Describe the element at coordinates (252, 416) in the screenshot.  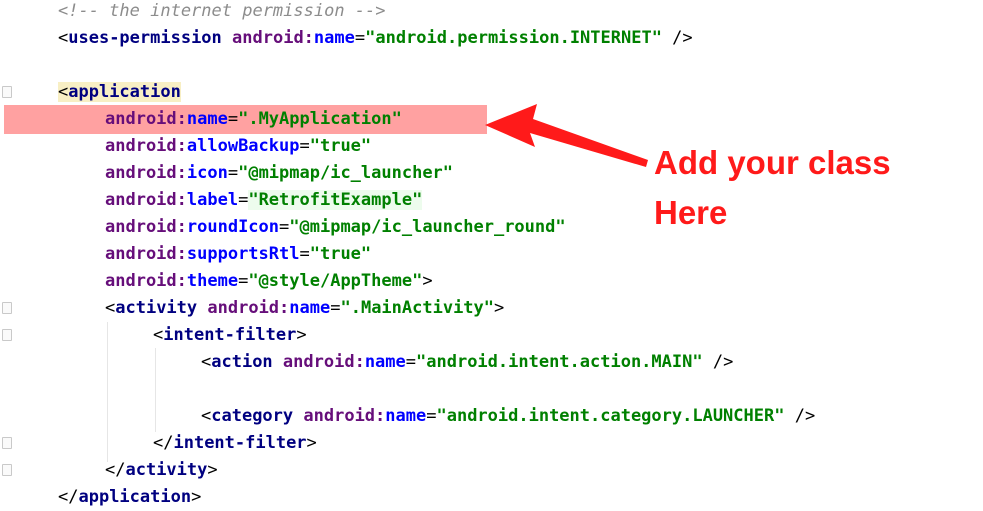
I see `tag-name: category` at that location.